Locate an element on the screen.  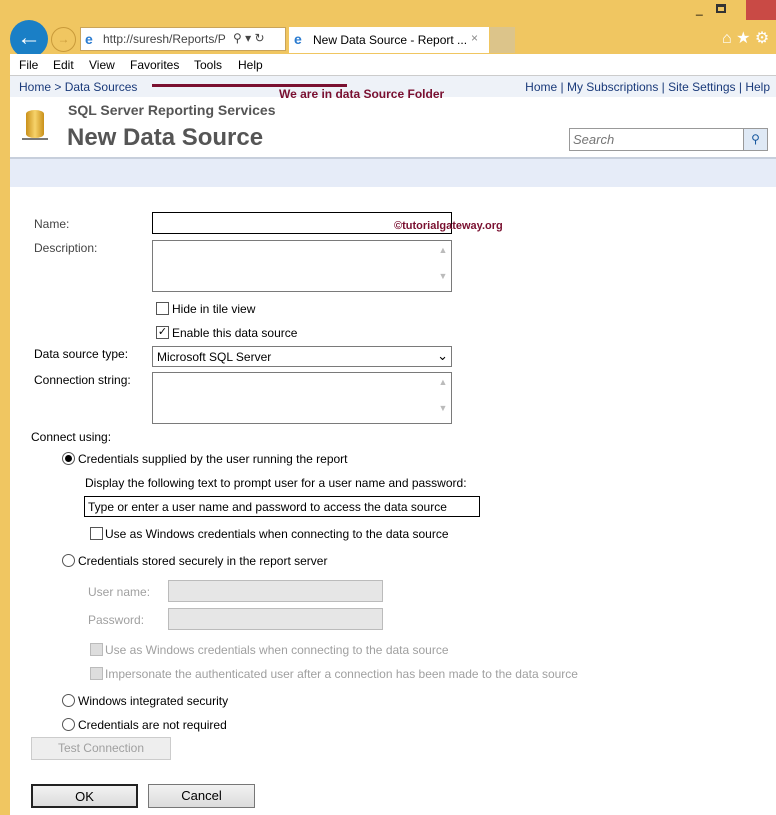
menu-tools: Tools is located at coordinates (208, 65).